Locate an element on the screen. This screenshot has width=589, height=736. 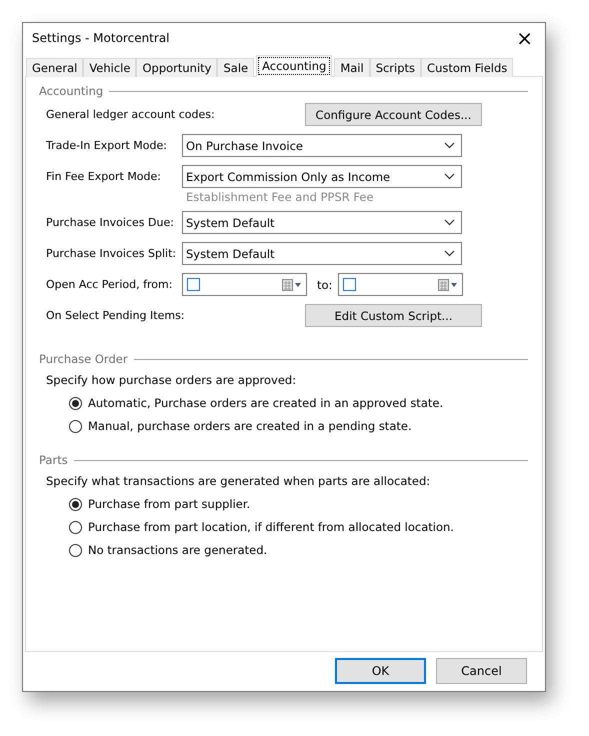
tab: Opportunity is located at coordinates (177, 67).